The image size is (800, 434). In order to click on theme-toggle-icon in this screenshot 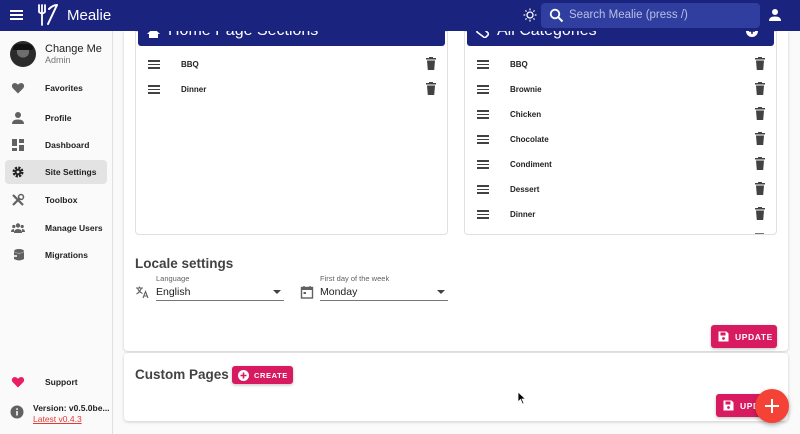, I will do `click(530, 15)`.